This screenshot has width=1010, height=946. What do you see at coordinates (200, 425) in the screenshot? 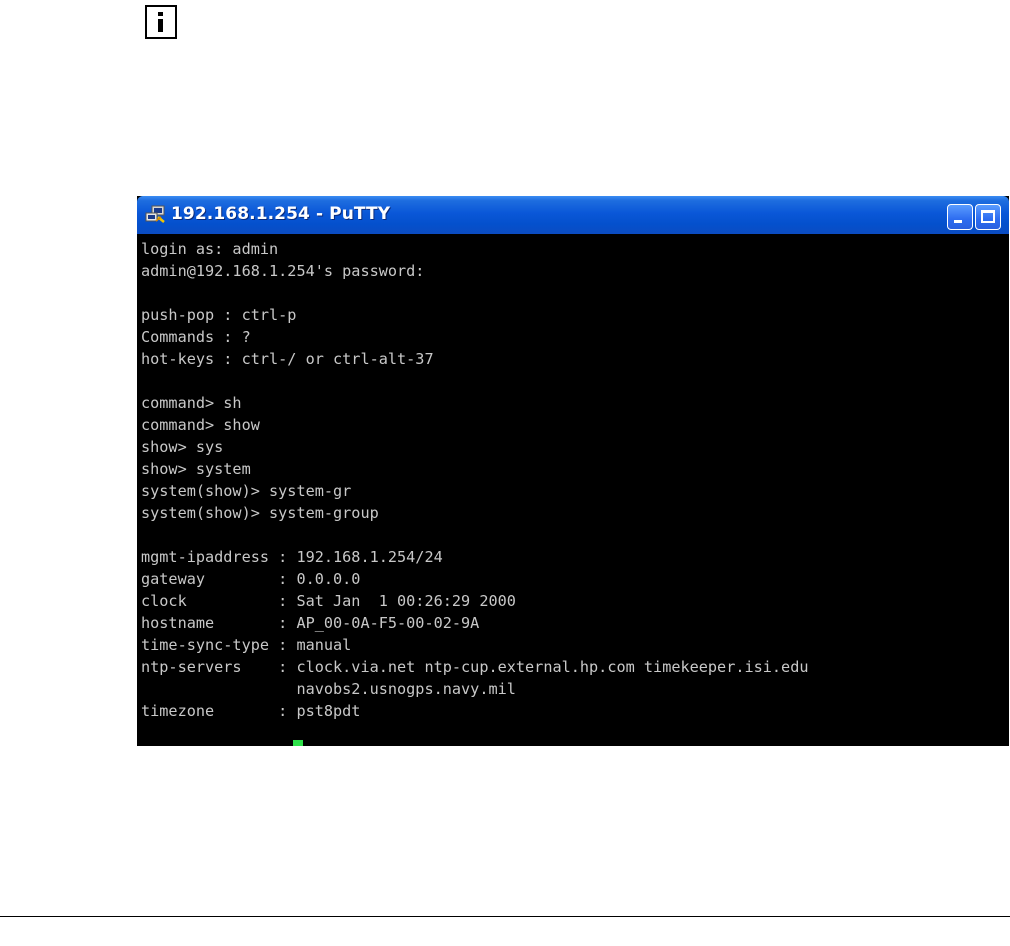
I see `terminal-line: command> show` at bounding box center [200, 425].